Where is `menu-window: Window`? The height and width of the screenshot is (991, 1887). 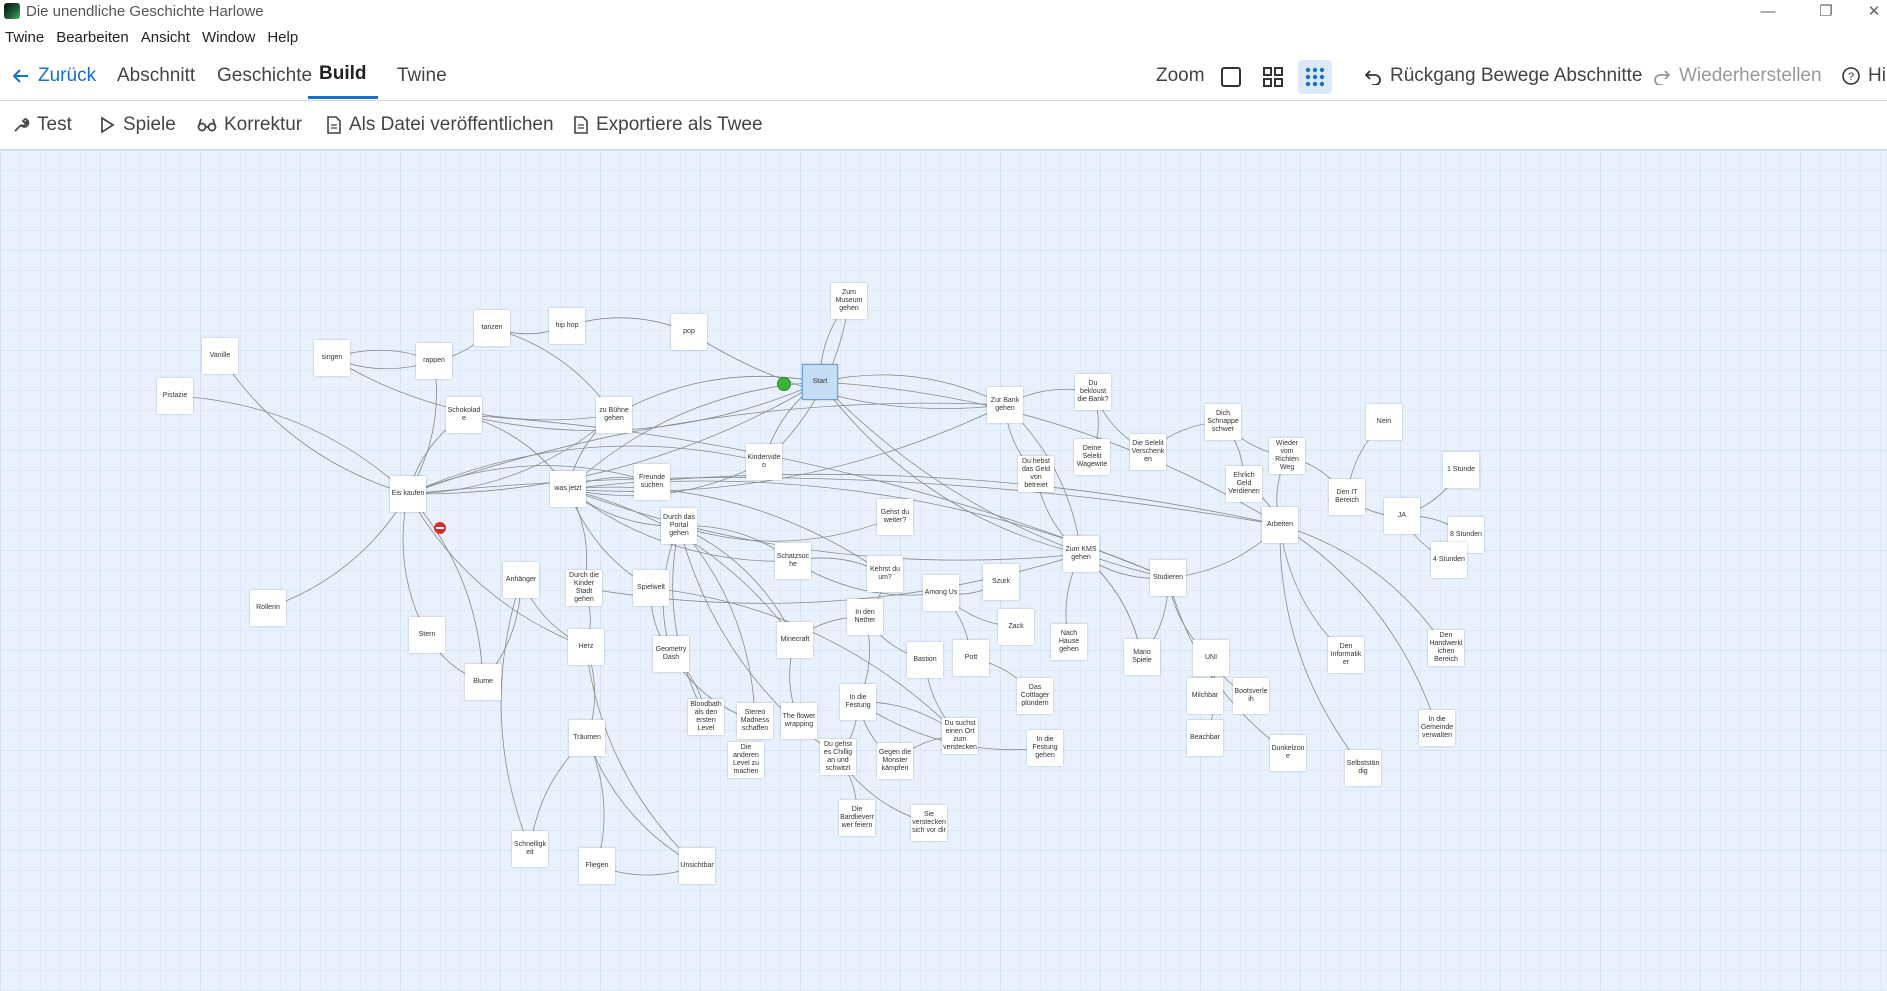
menu-window: Window is located at coordinates (228, 37).